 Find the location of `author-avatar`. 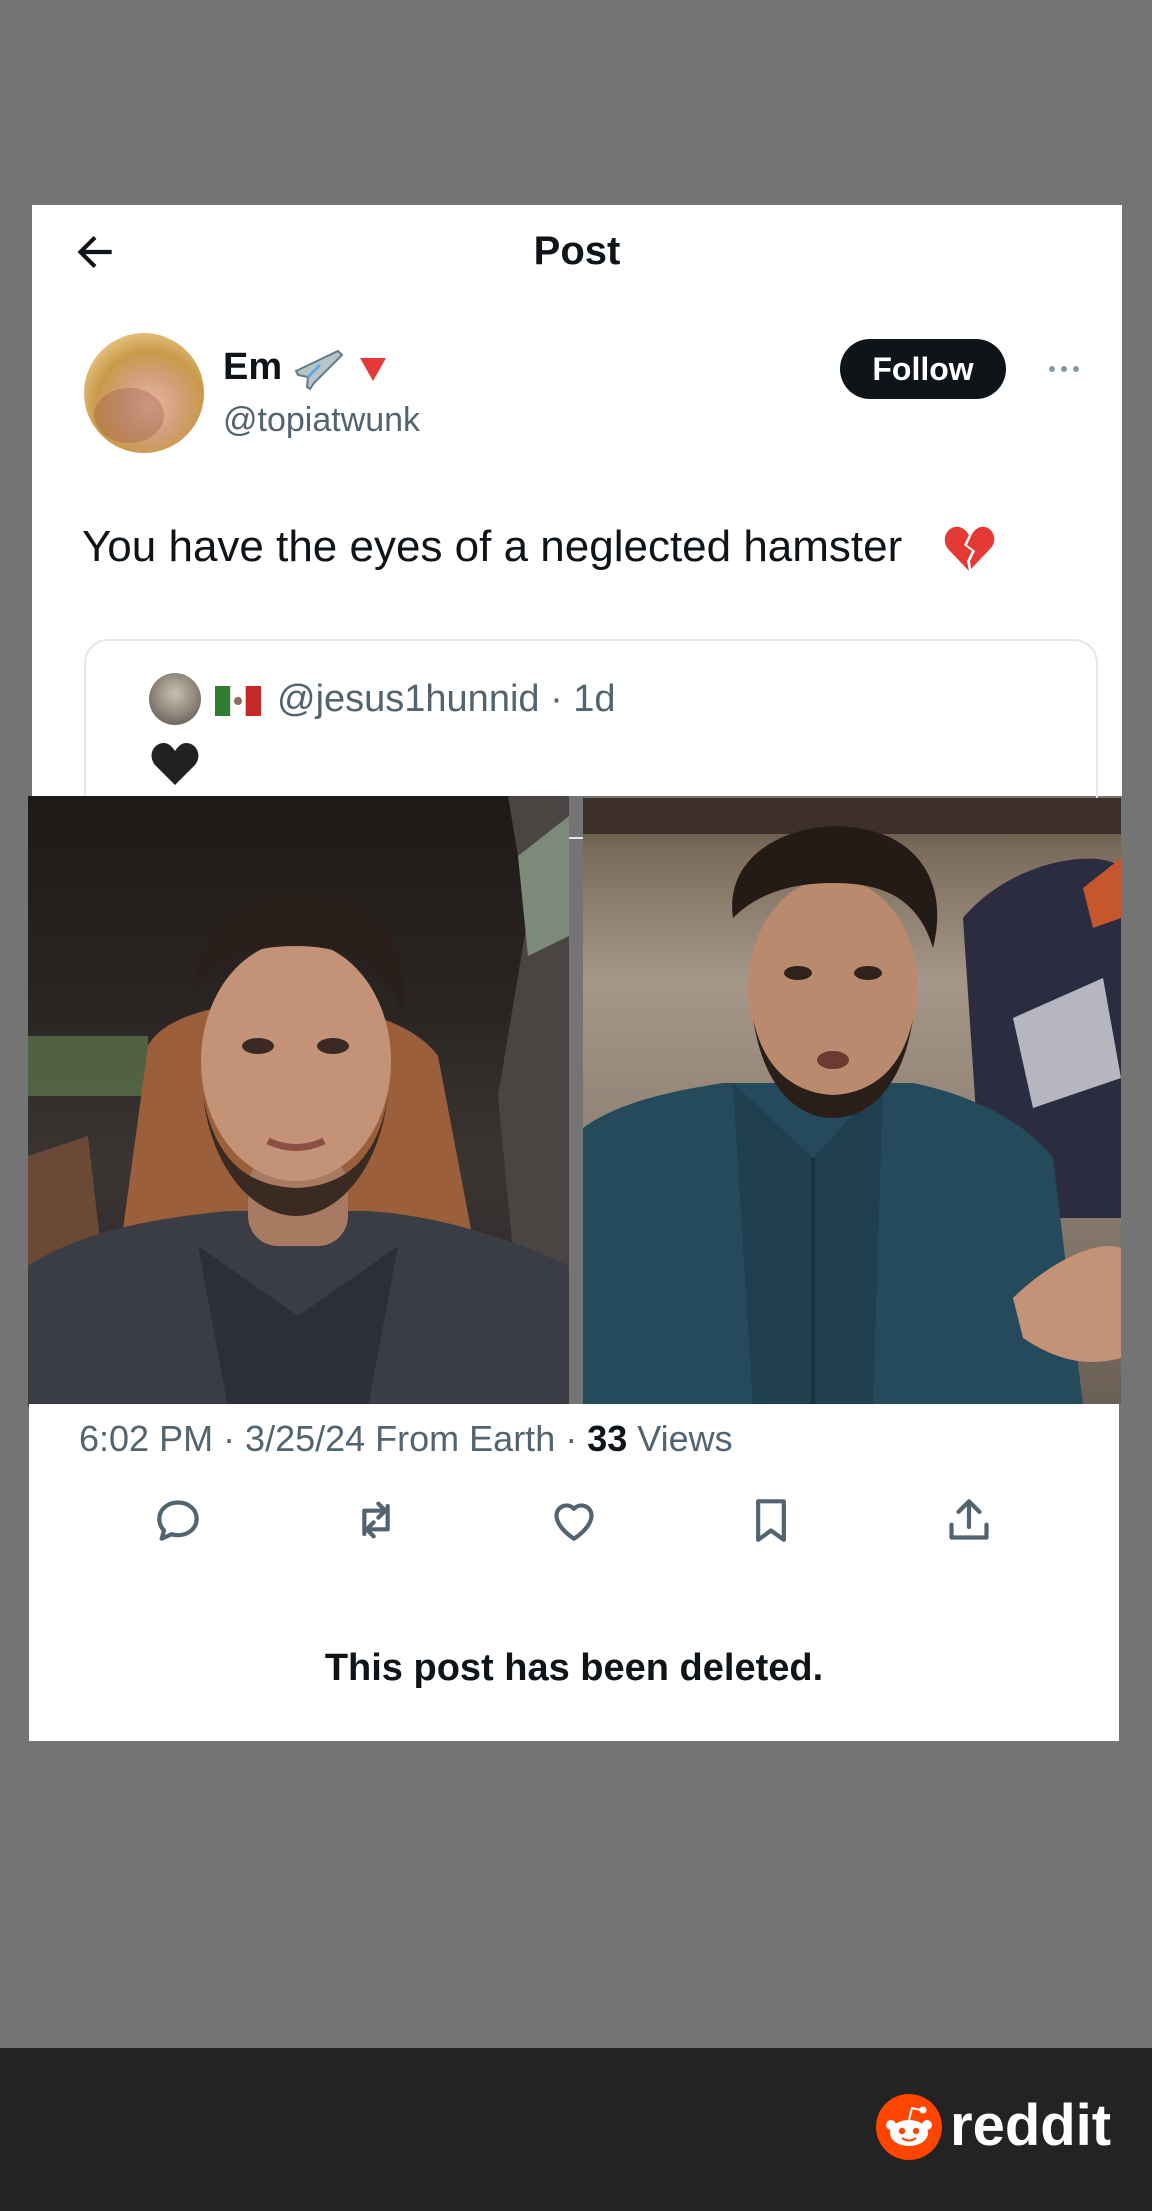

author-avatar is located at coordinates (144, 393).